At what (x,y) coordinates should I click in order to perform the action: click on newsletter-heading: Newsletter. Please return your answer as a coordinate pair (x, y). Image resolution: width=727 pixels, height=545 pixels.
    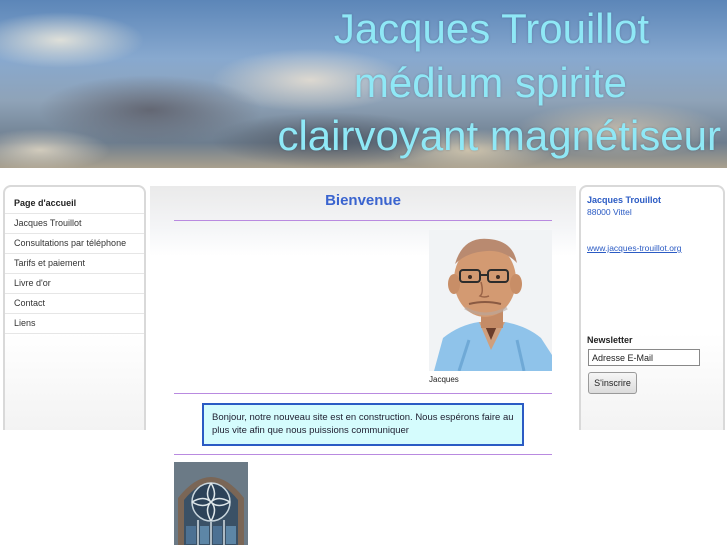
    Looking at the image, I should click on (610, 340).